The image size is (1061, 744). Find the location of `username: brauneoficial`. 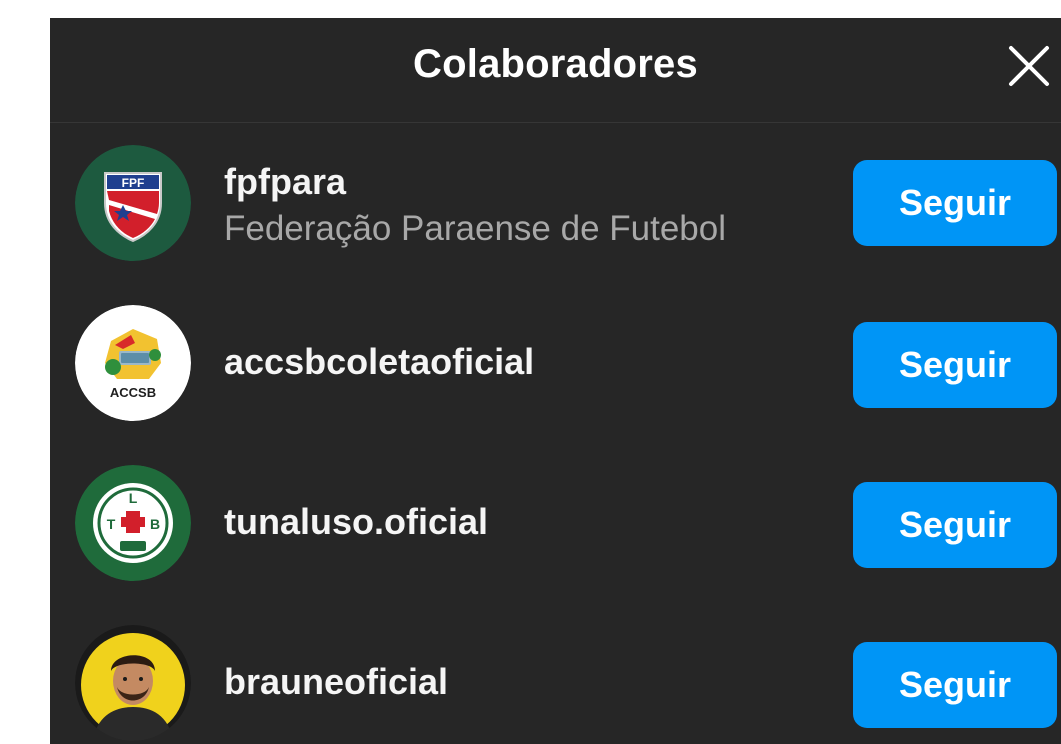

username: brauneoficial is located at coordinates (336, 682).